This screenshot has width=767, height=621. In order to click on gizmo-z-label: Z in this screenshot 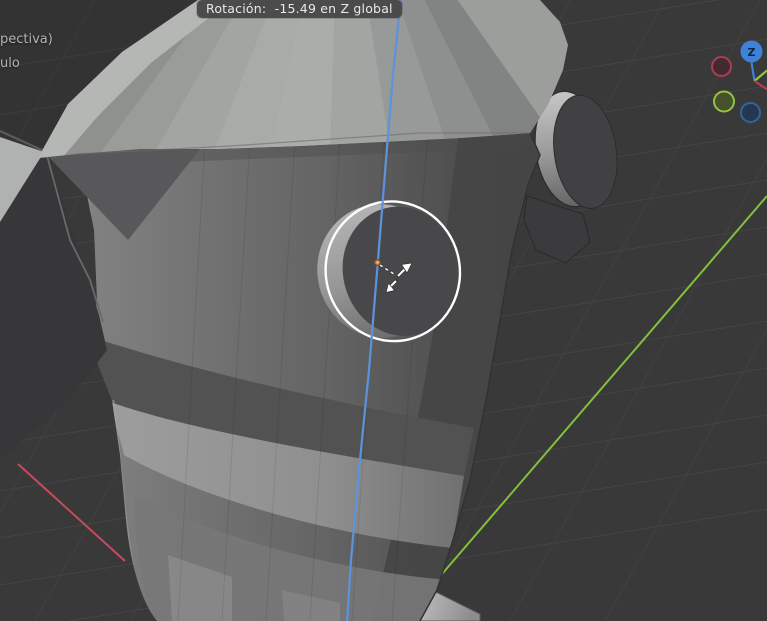, I will do `click(752, 52)`.